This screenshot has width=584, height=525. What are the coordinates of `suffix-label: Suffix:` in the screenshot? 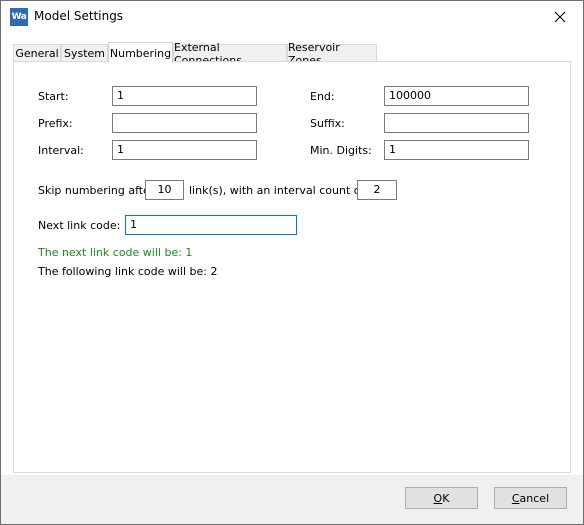 It's located at (327, 123).